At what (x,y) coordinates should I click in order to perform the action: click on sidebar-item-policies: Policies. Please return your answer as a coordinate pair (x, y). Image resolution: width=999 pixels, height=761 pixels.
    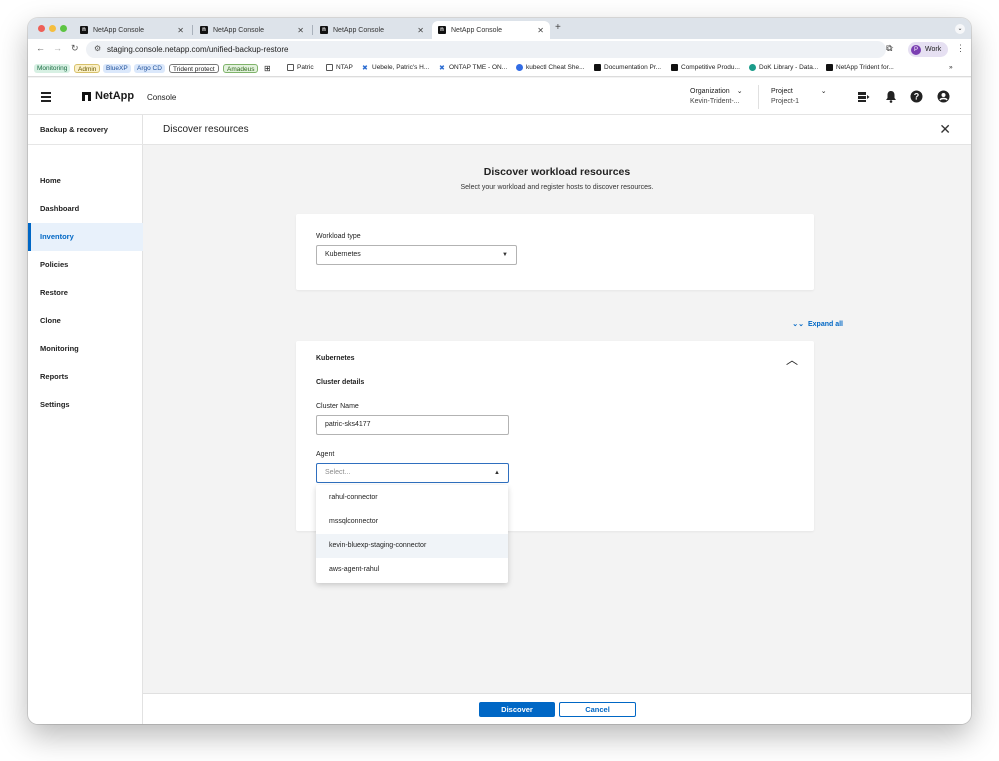
    Looking at the image, I should click on (85, 265).